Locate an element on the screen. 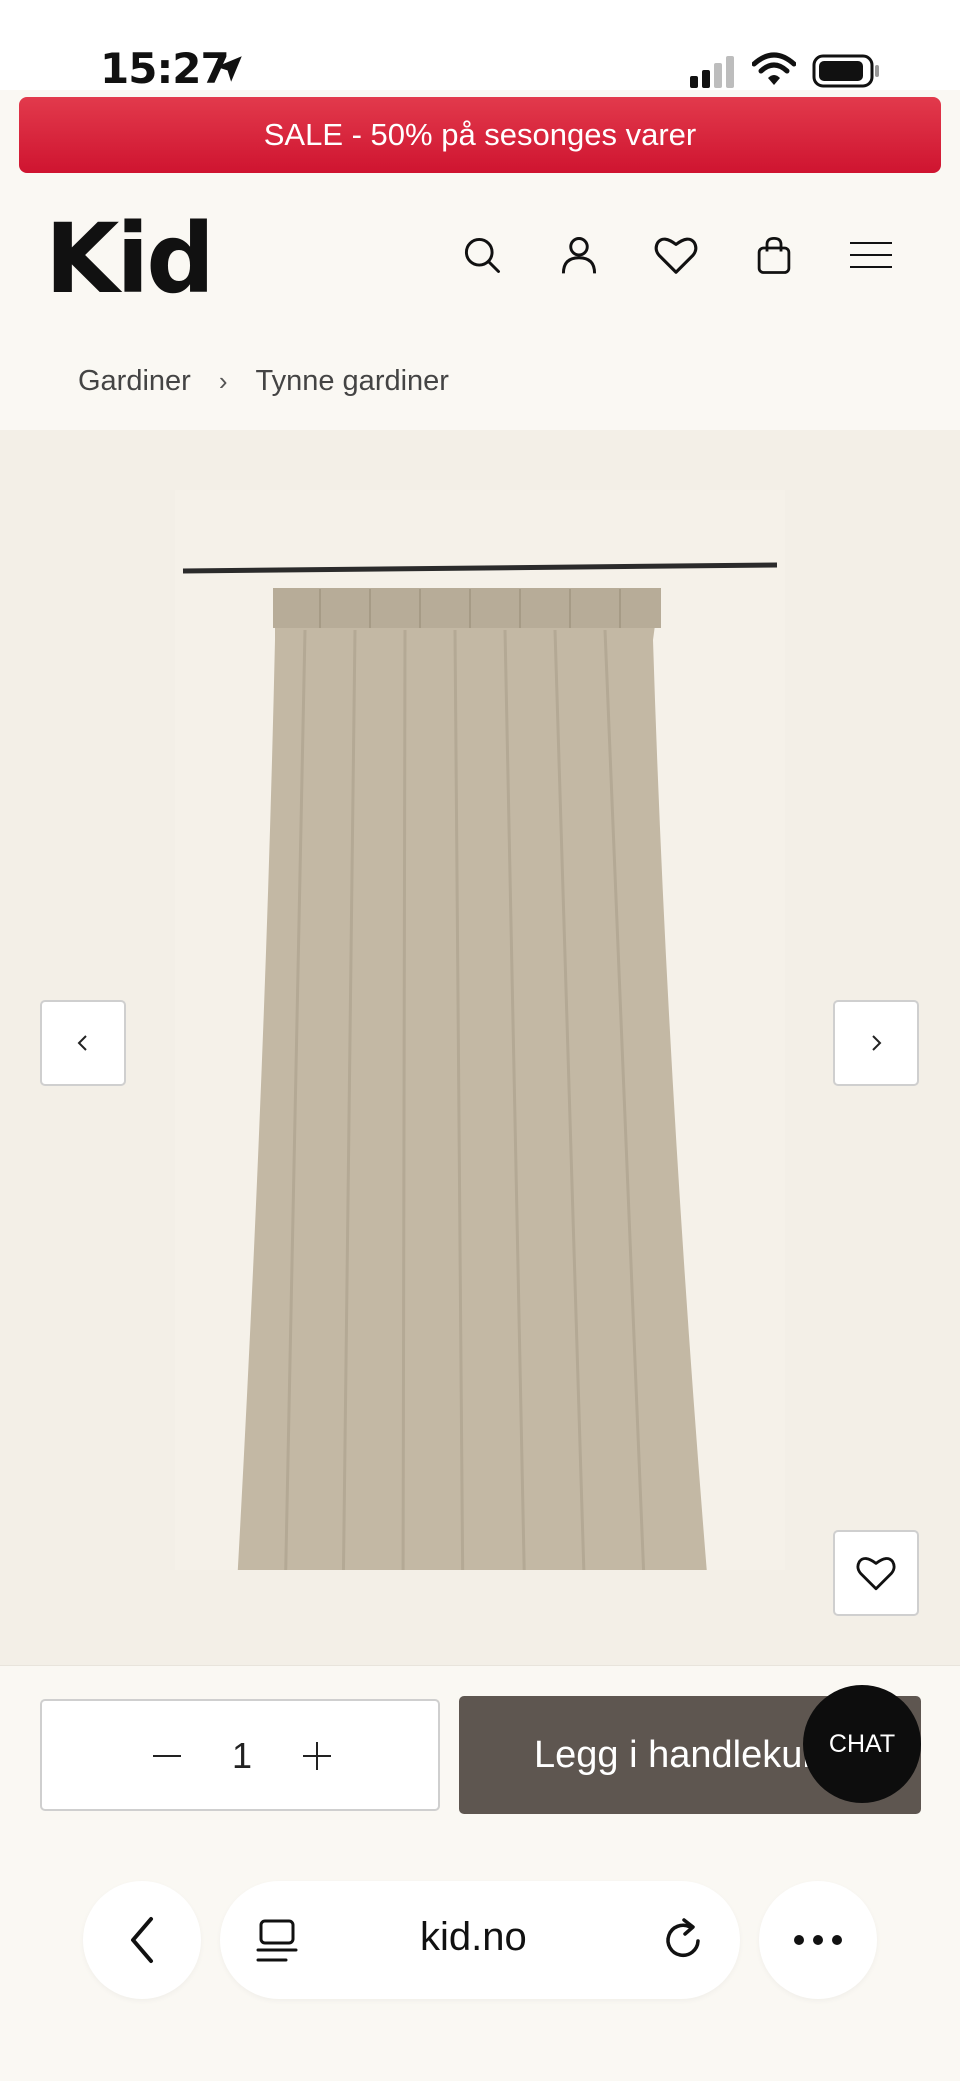 This screenshot has width=960, height=2081. breadcrumb-item-gardiner: Gardiner is located at coordinates (134, 381).